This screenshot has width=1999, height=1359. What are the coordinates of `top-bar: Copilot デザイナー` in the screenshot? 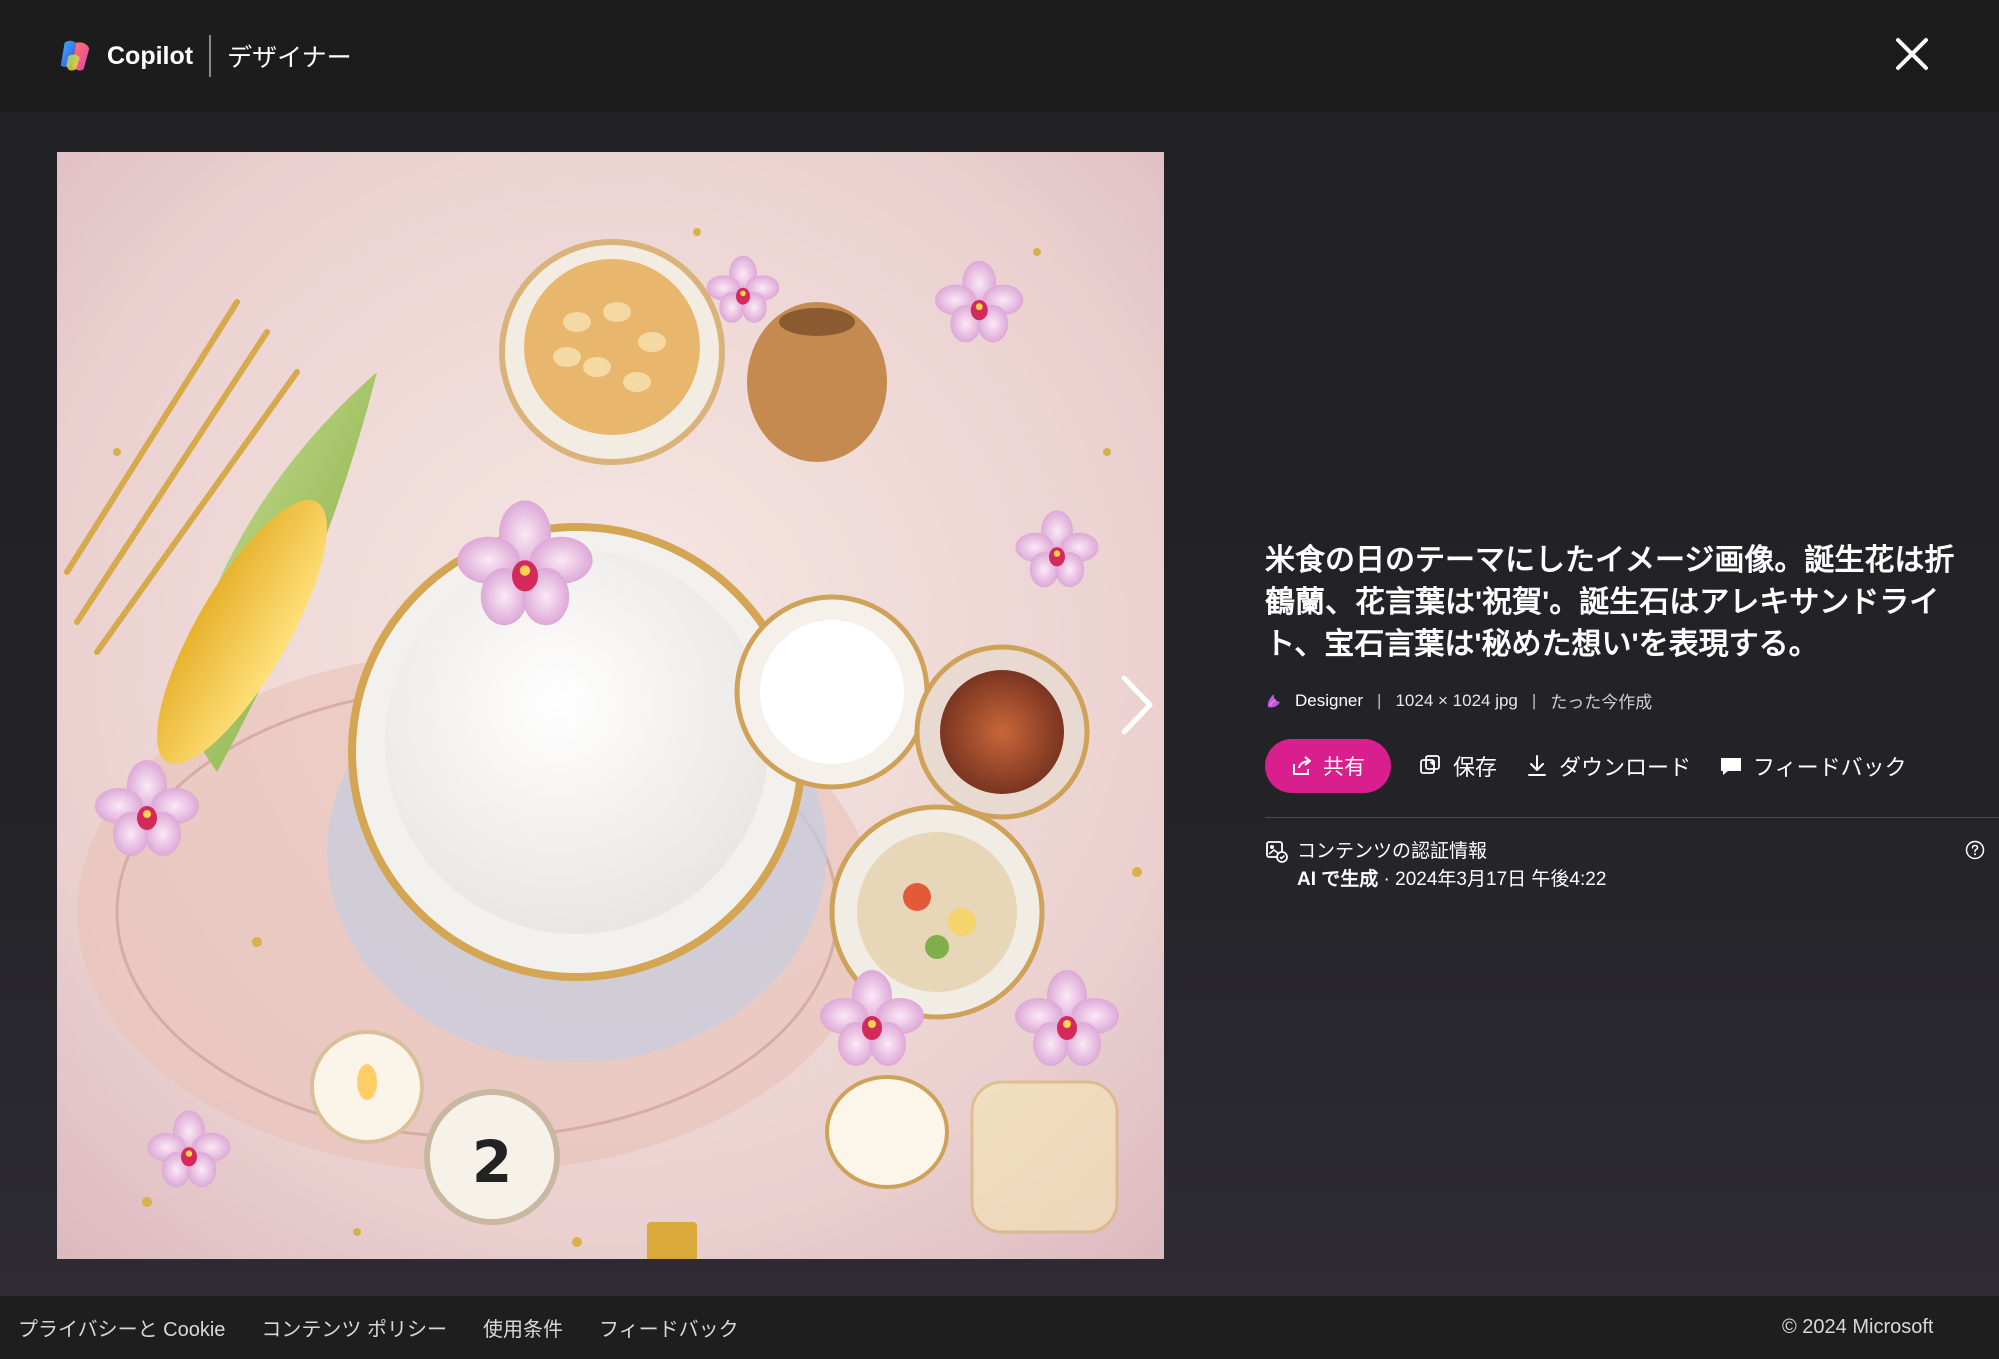 It's located at (999, 56).